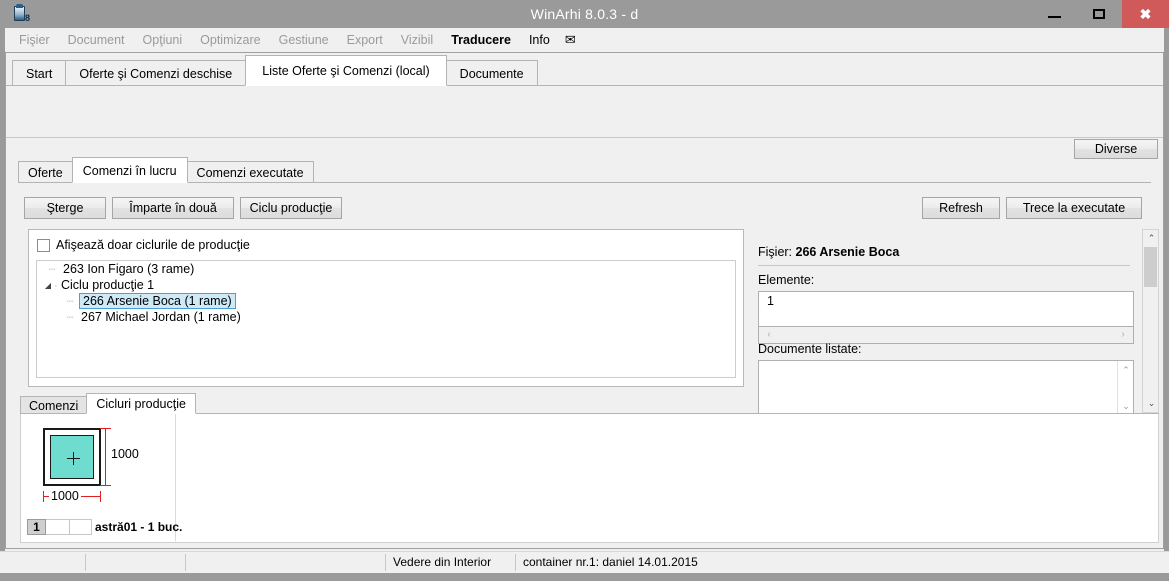 The image size is (1169, 581). I want to click on menu-item-info: Info, so click(539, 40).